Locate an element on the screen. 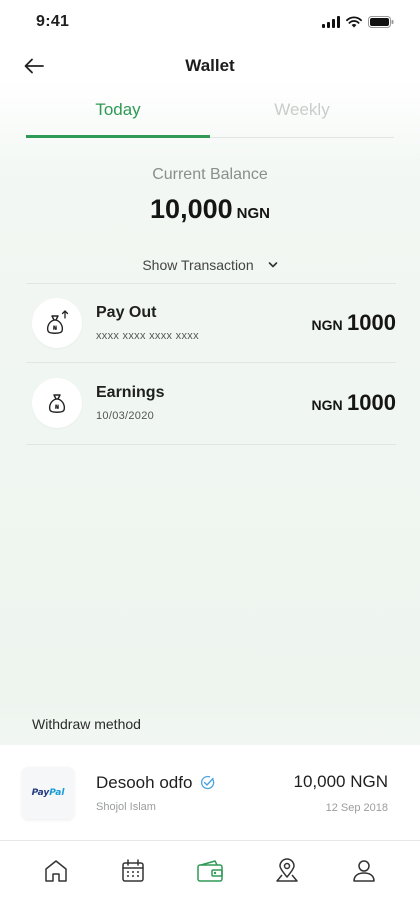 The width and height of the screenshot is (420, 900). withdraw-amount-block: 10,000 NGN 12 Sep 2018 is located at coordinates (341, 793).